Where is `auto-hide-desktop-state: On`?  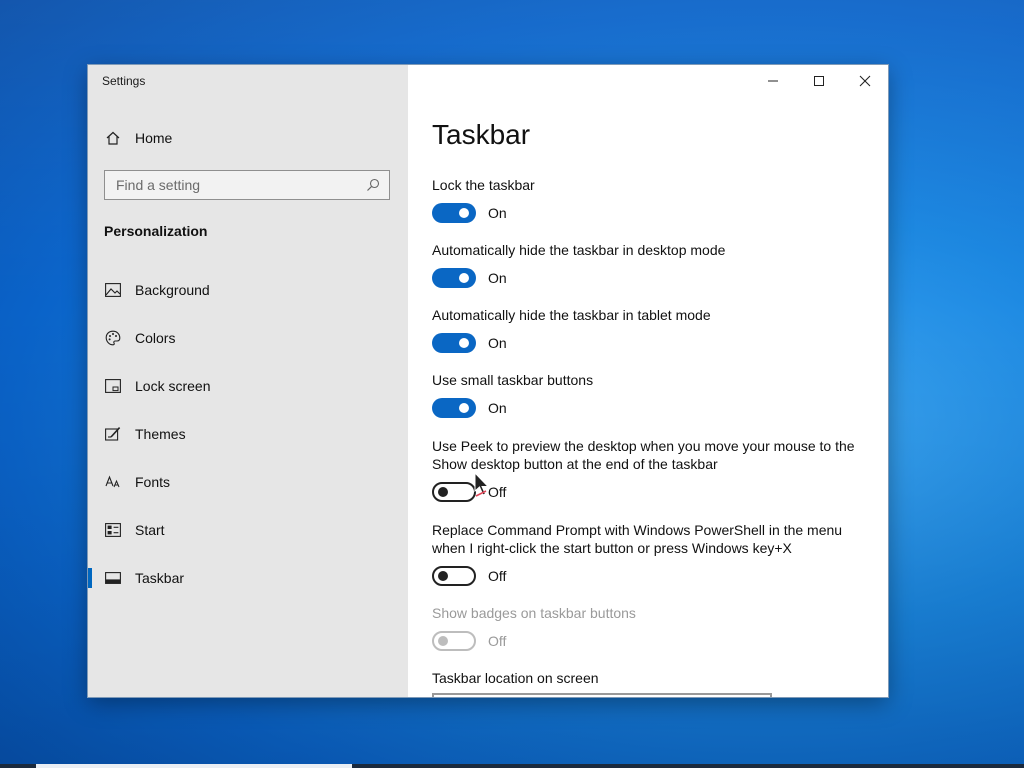 auto-hide-desktop-state: On is located at coordinates (497, 278).